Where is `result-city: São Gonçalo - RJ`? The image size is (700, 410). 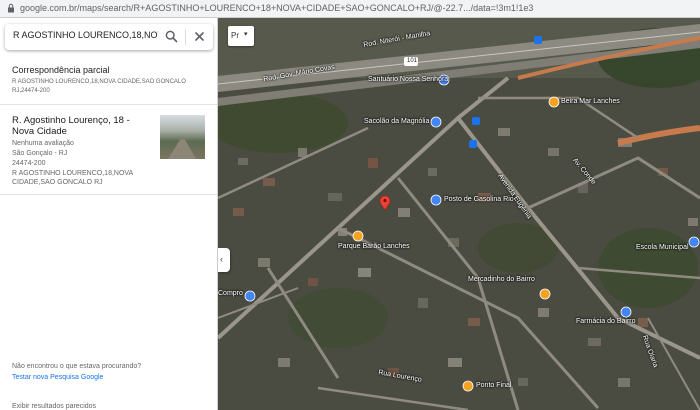 result-city: São Gonçalo - RJ is located at coordinates (40, 153).